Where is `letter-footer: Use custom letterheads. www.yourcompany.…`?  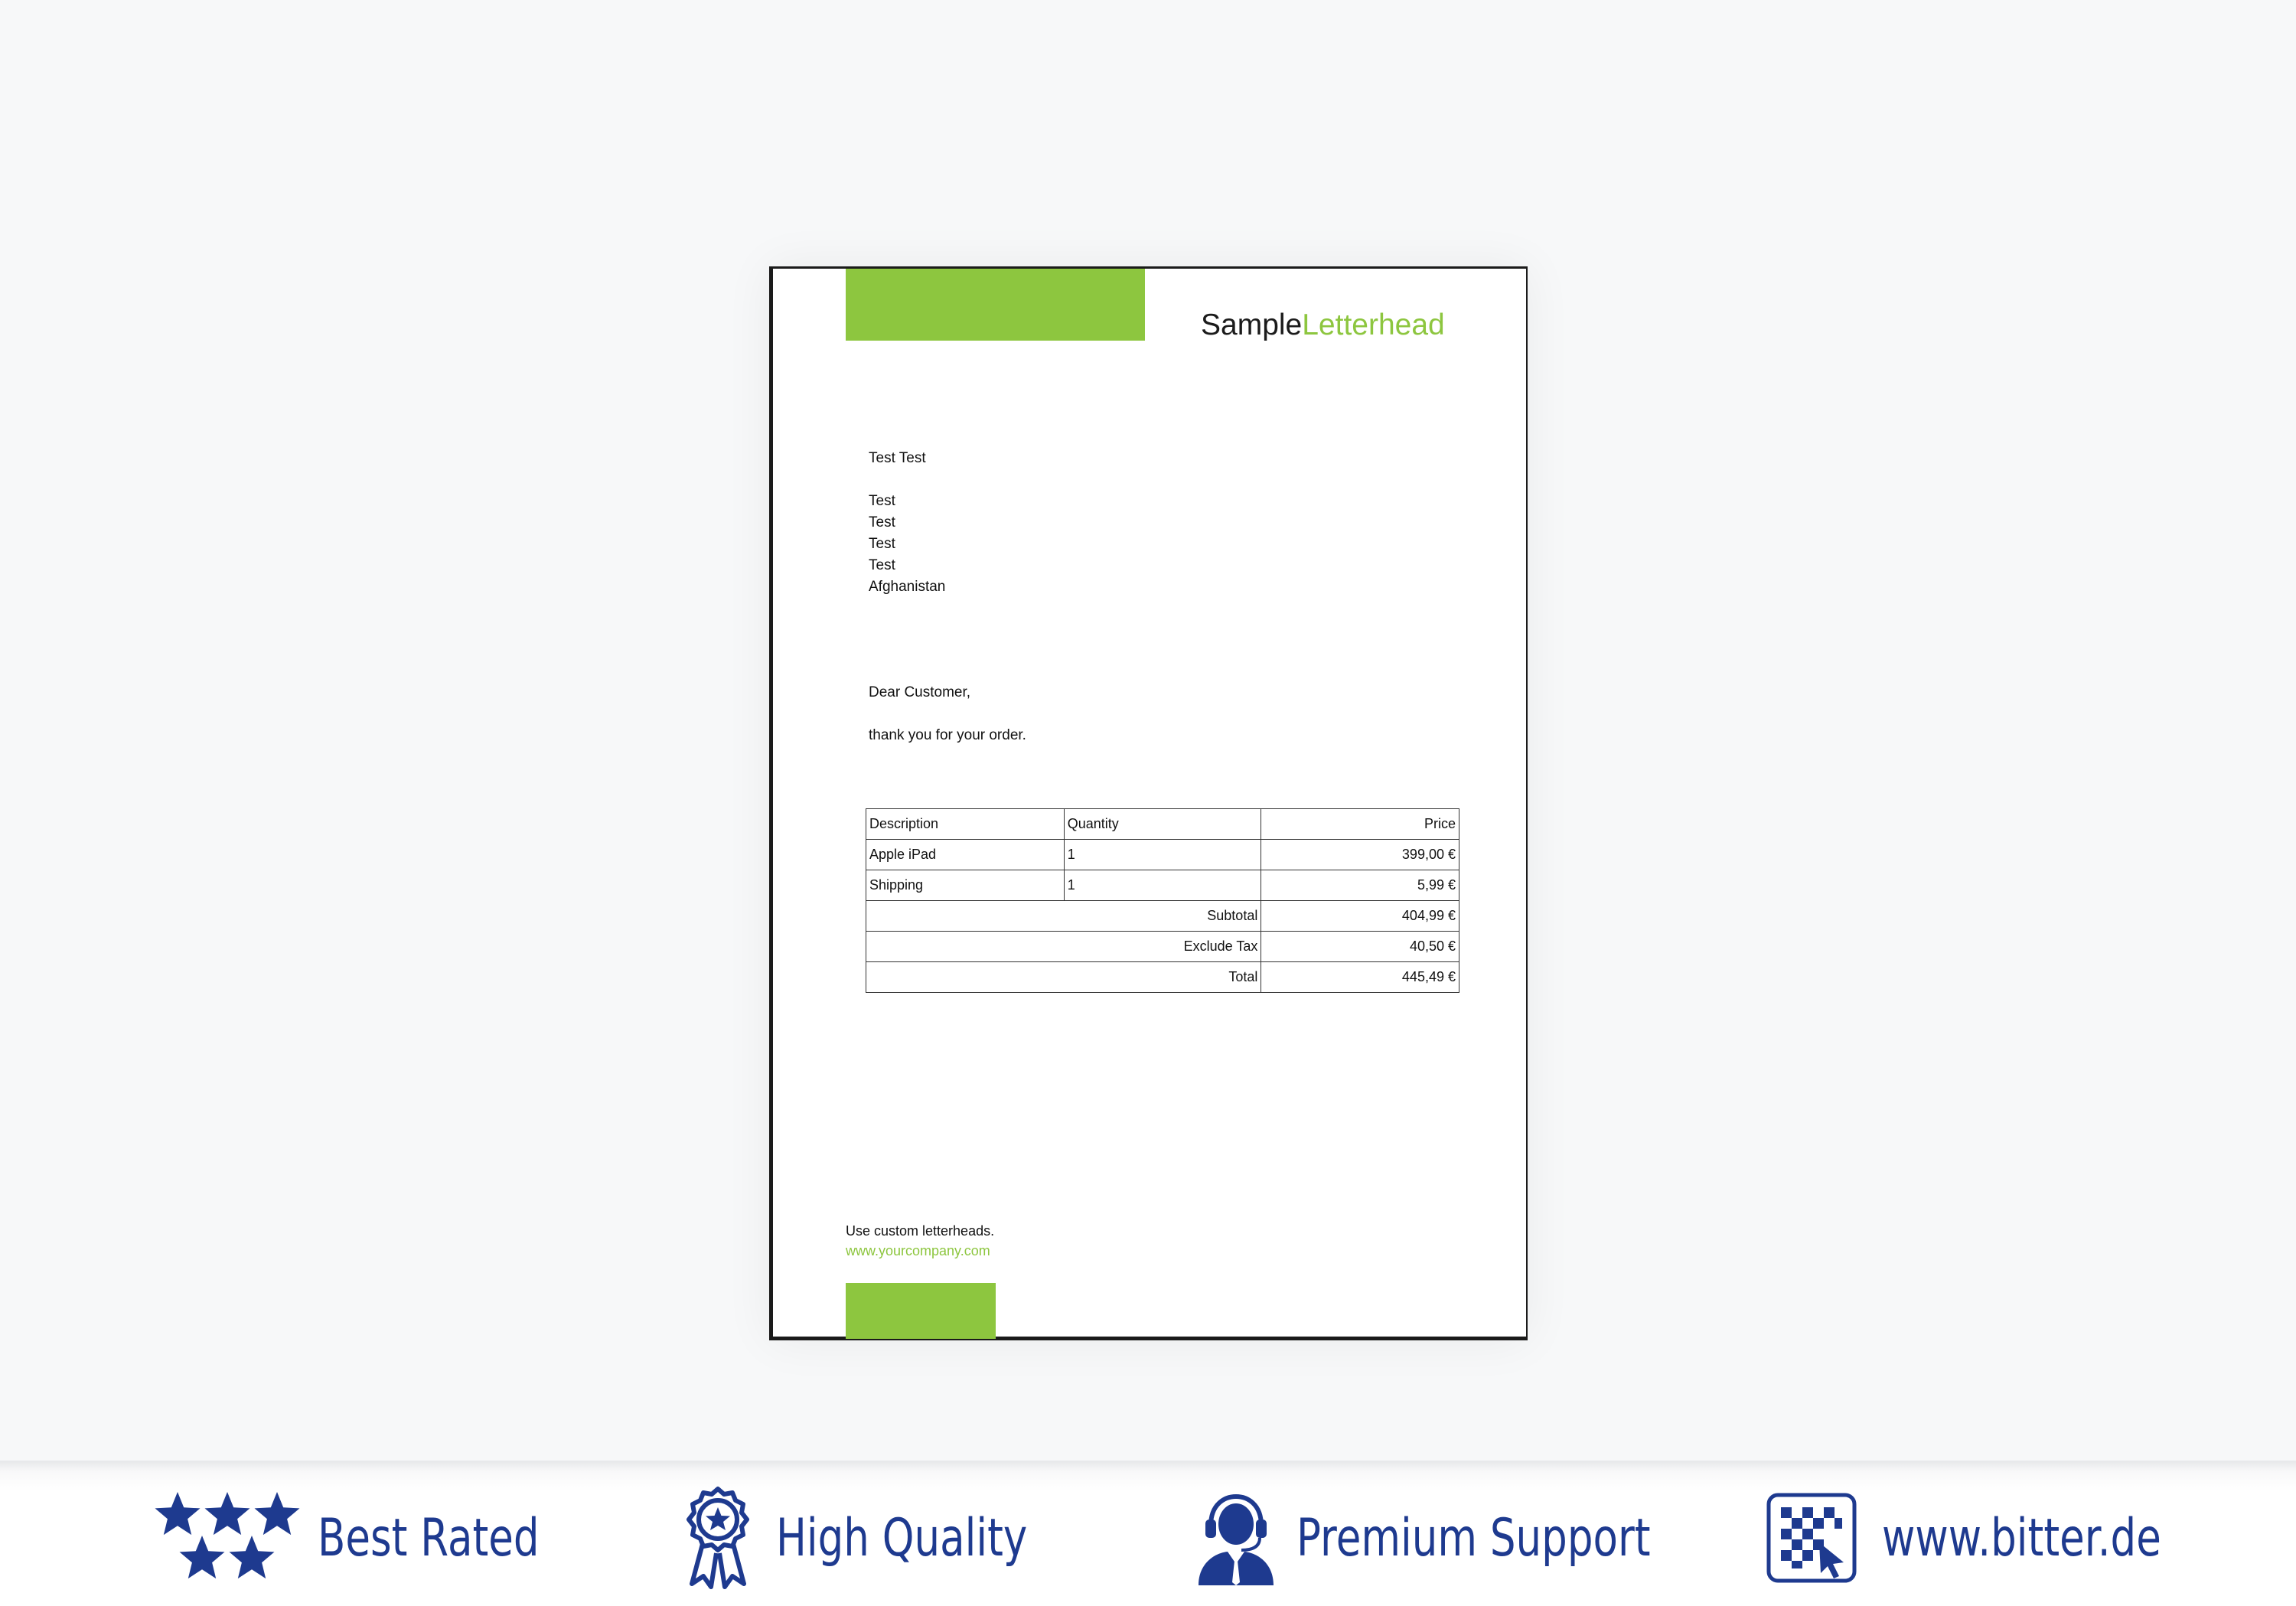 letter-footer: Use custom letterheads. www.yourcompany.… is located at coordinates (920, 1241).